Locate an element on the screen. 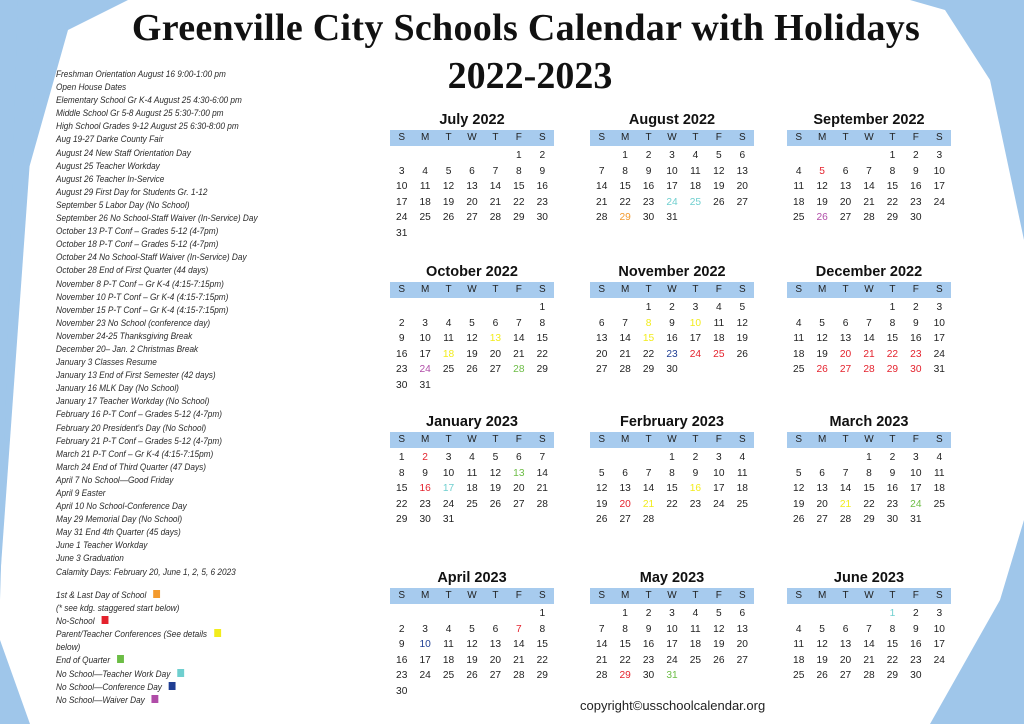 The height and width of the screenshot is (724, 1024). day-cell: 2 is located at coordinates (916, 613).